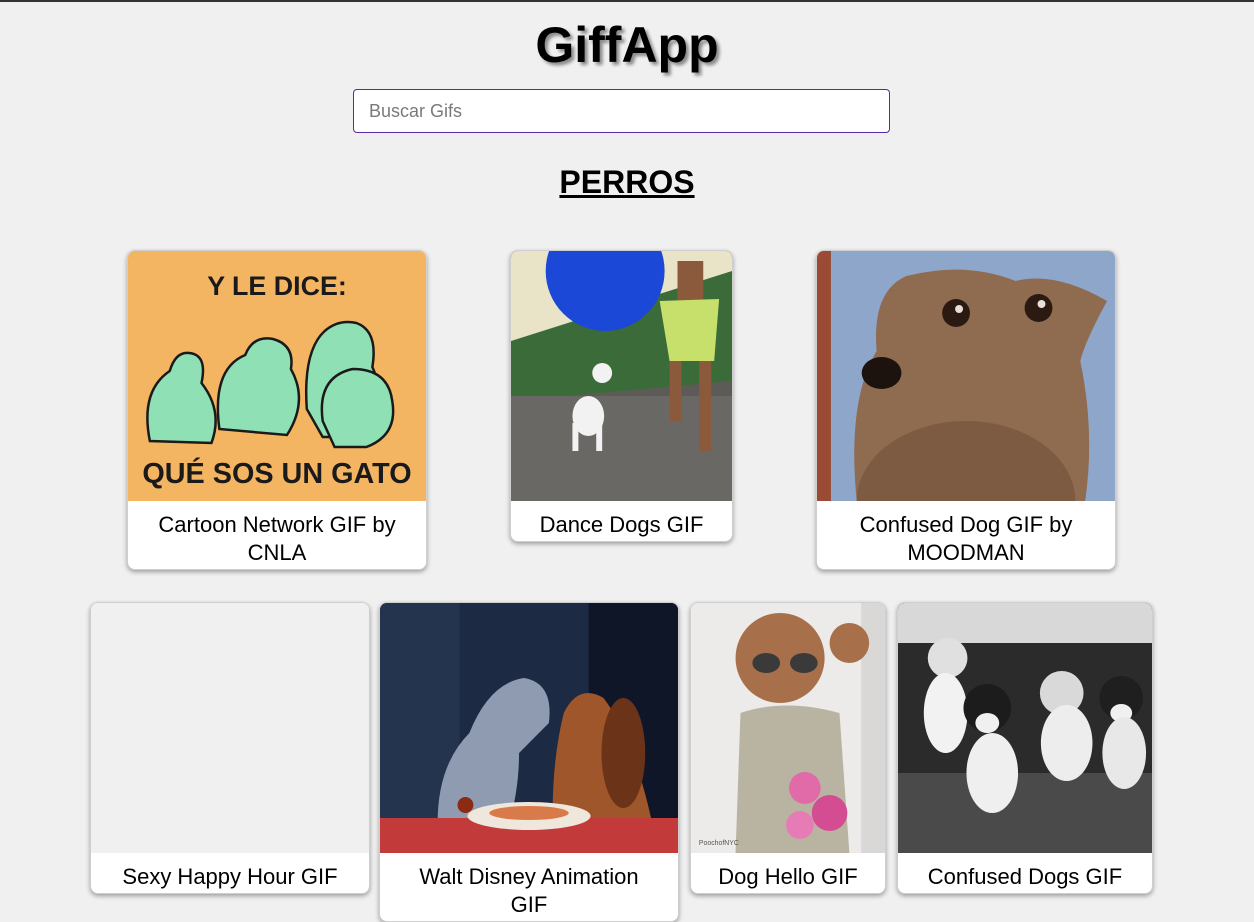  Describe the element at coordinates (627, 182) in the screenshot. I see `category-title: PERROS` at that location.